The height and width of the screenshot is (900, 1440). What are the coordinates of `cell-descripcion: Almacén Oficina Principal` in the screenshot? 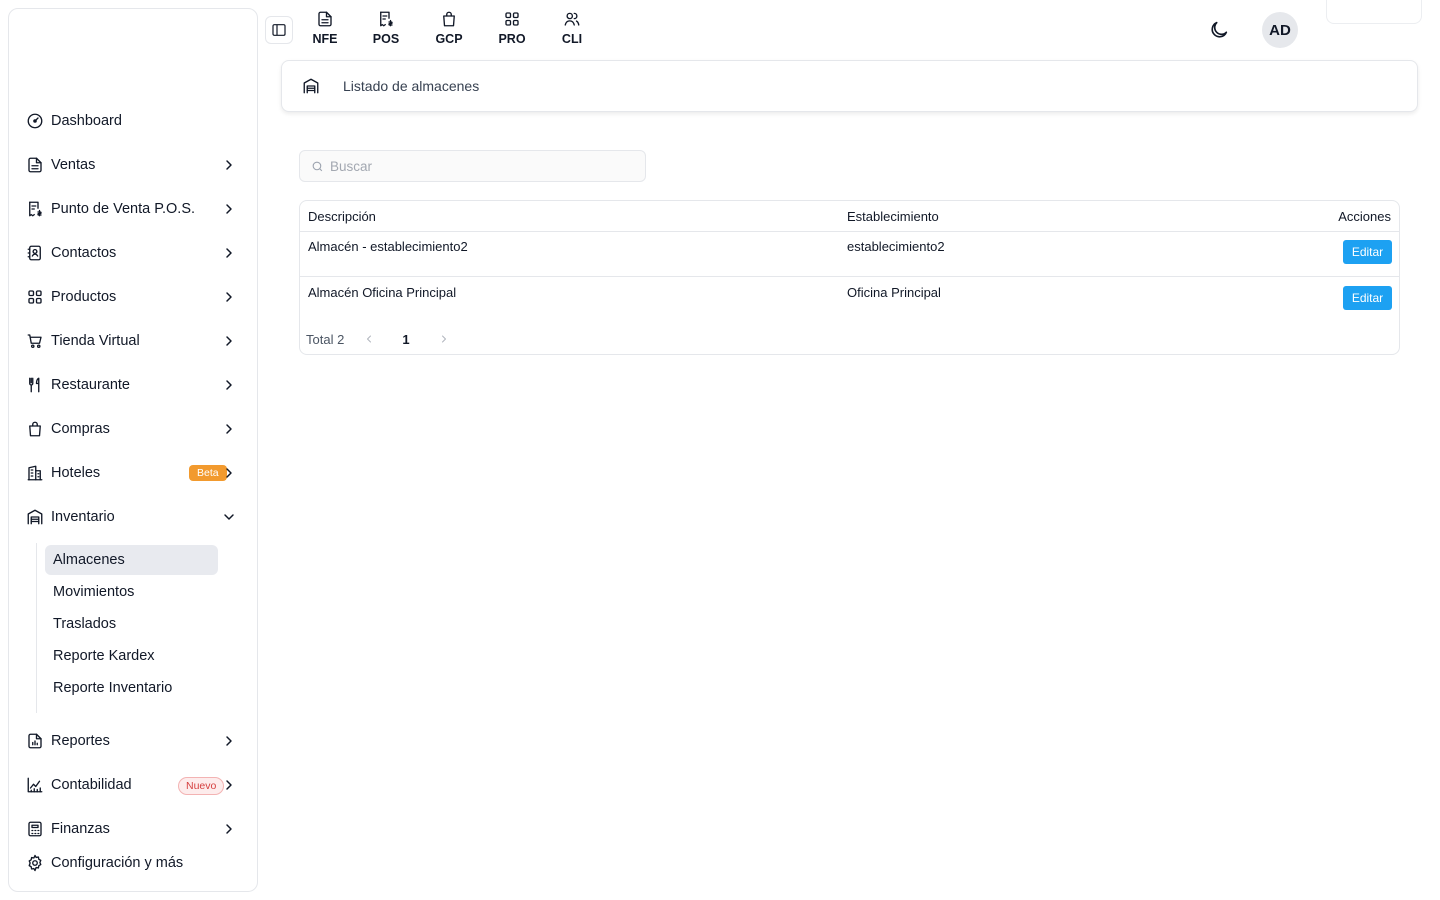 It's located at (382, 292).